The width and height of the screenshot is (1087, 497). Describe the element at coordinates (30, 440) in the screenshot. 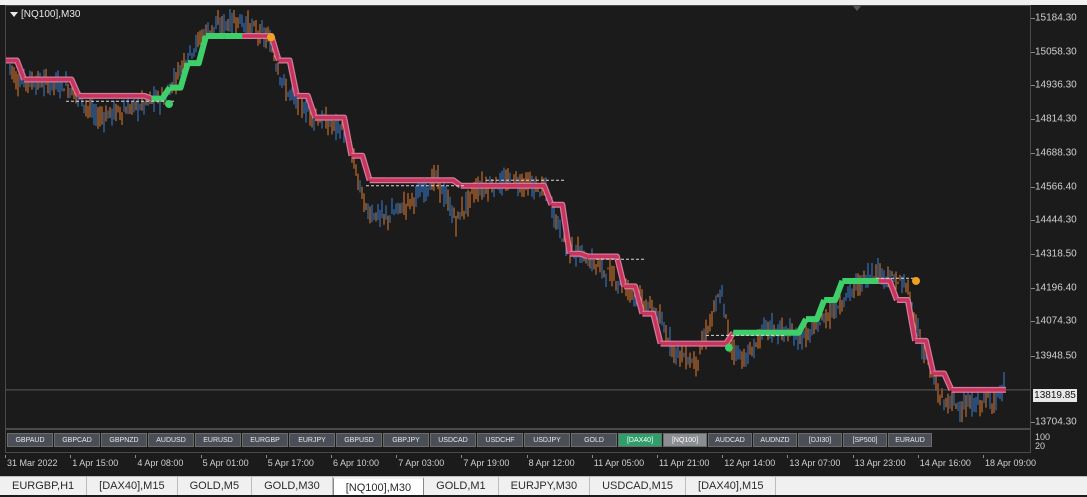

I see `symbol-button-gbpaud: GBPAUD` at that location.